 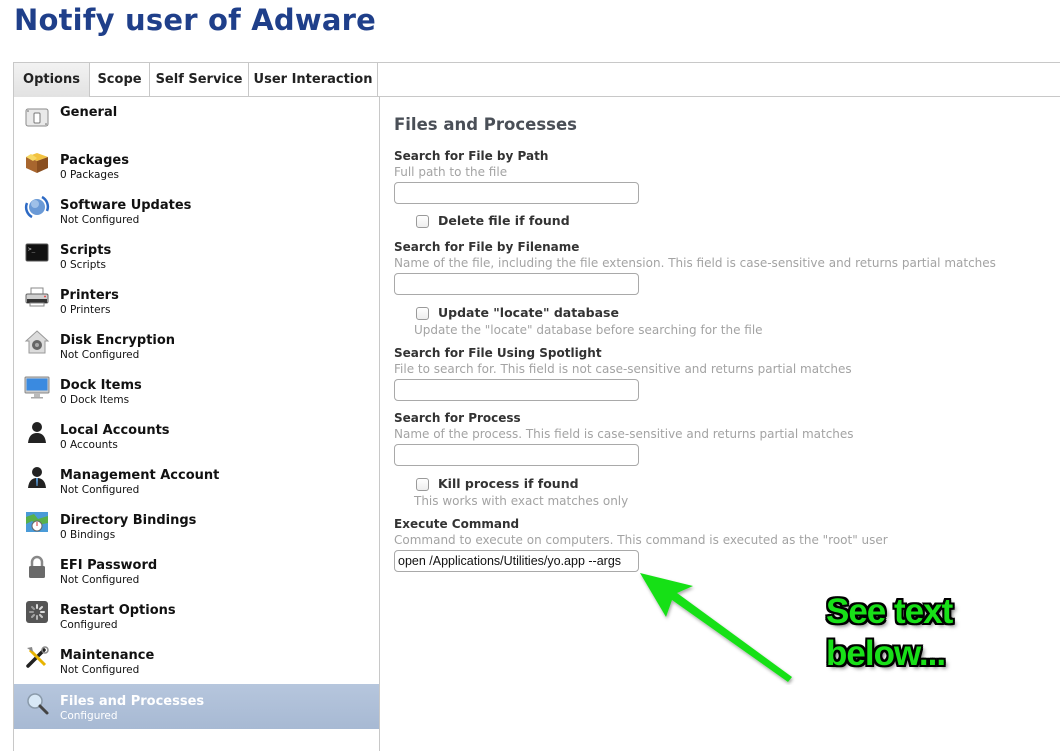 What do you see at coordinates (487, 247) in the screenshot?
I see `filename-label: Search for File by Filename` at bounding box center [487, 247].